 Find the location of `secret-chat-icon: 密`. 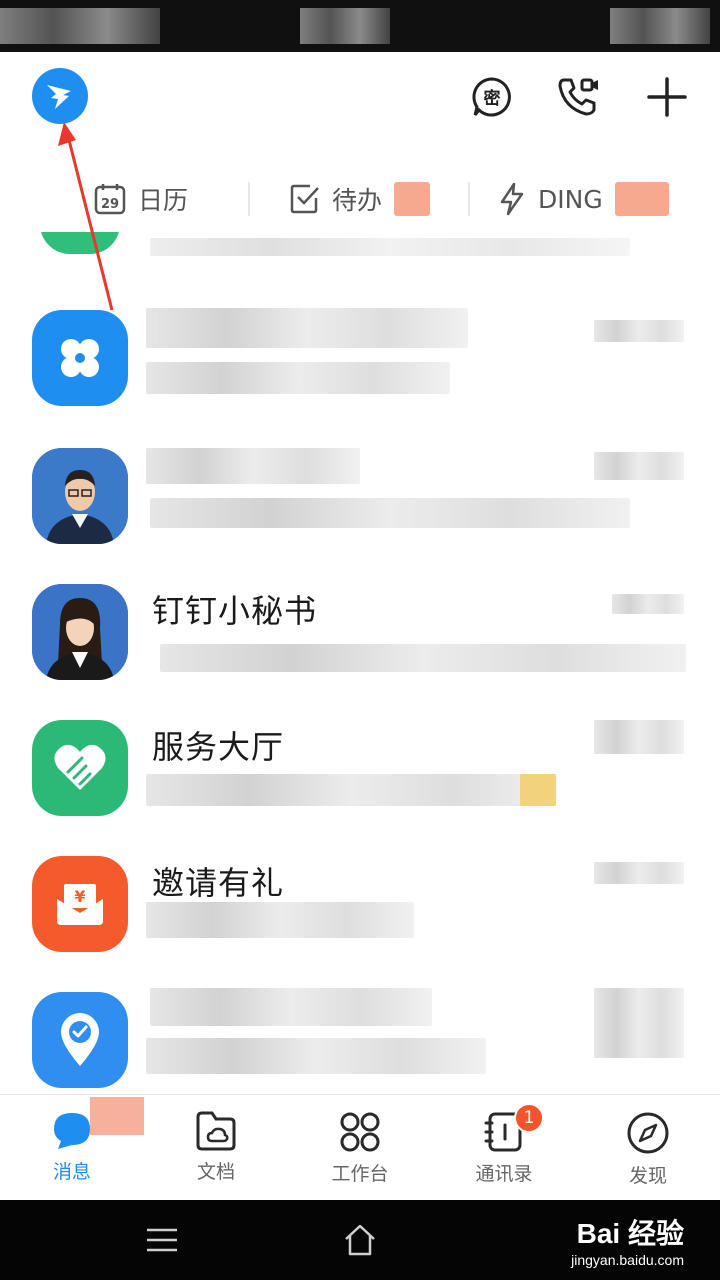

secret-chat-icon: 密 is located at coordinates (492, 97).